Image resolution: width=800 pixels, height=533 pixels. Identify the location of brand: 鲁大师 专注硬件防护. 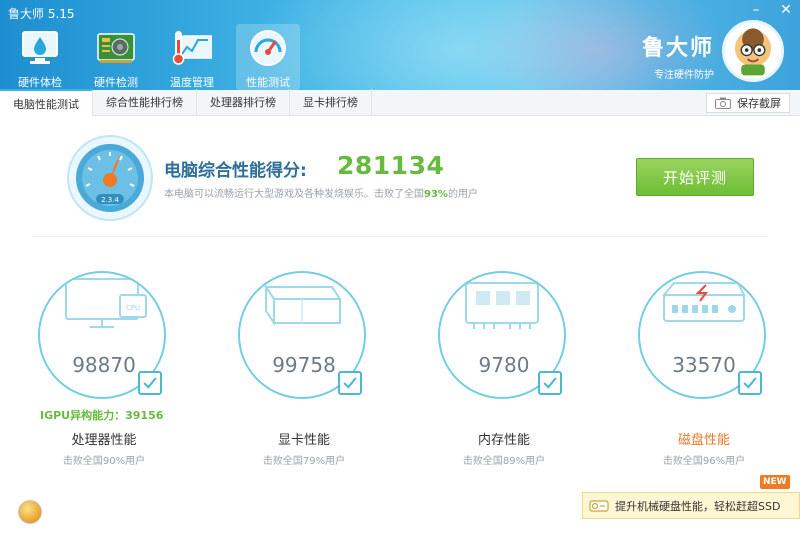
(678, 55).